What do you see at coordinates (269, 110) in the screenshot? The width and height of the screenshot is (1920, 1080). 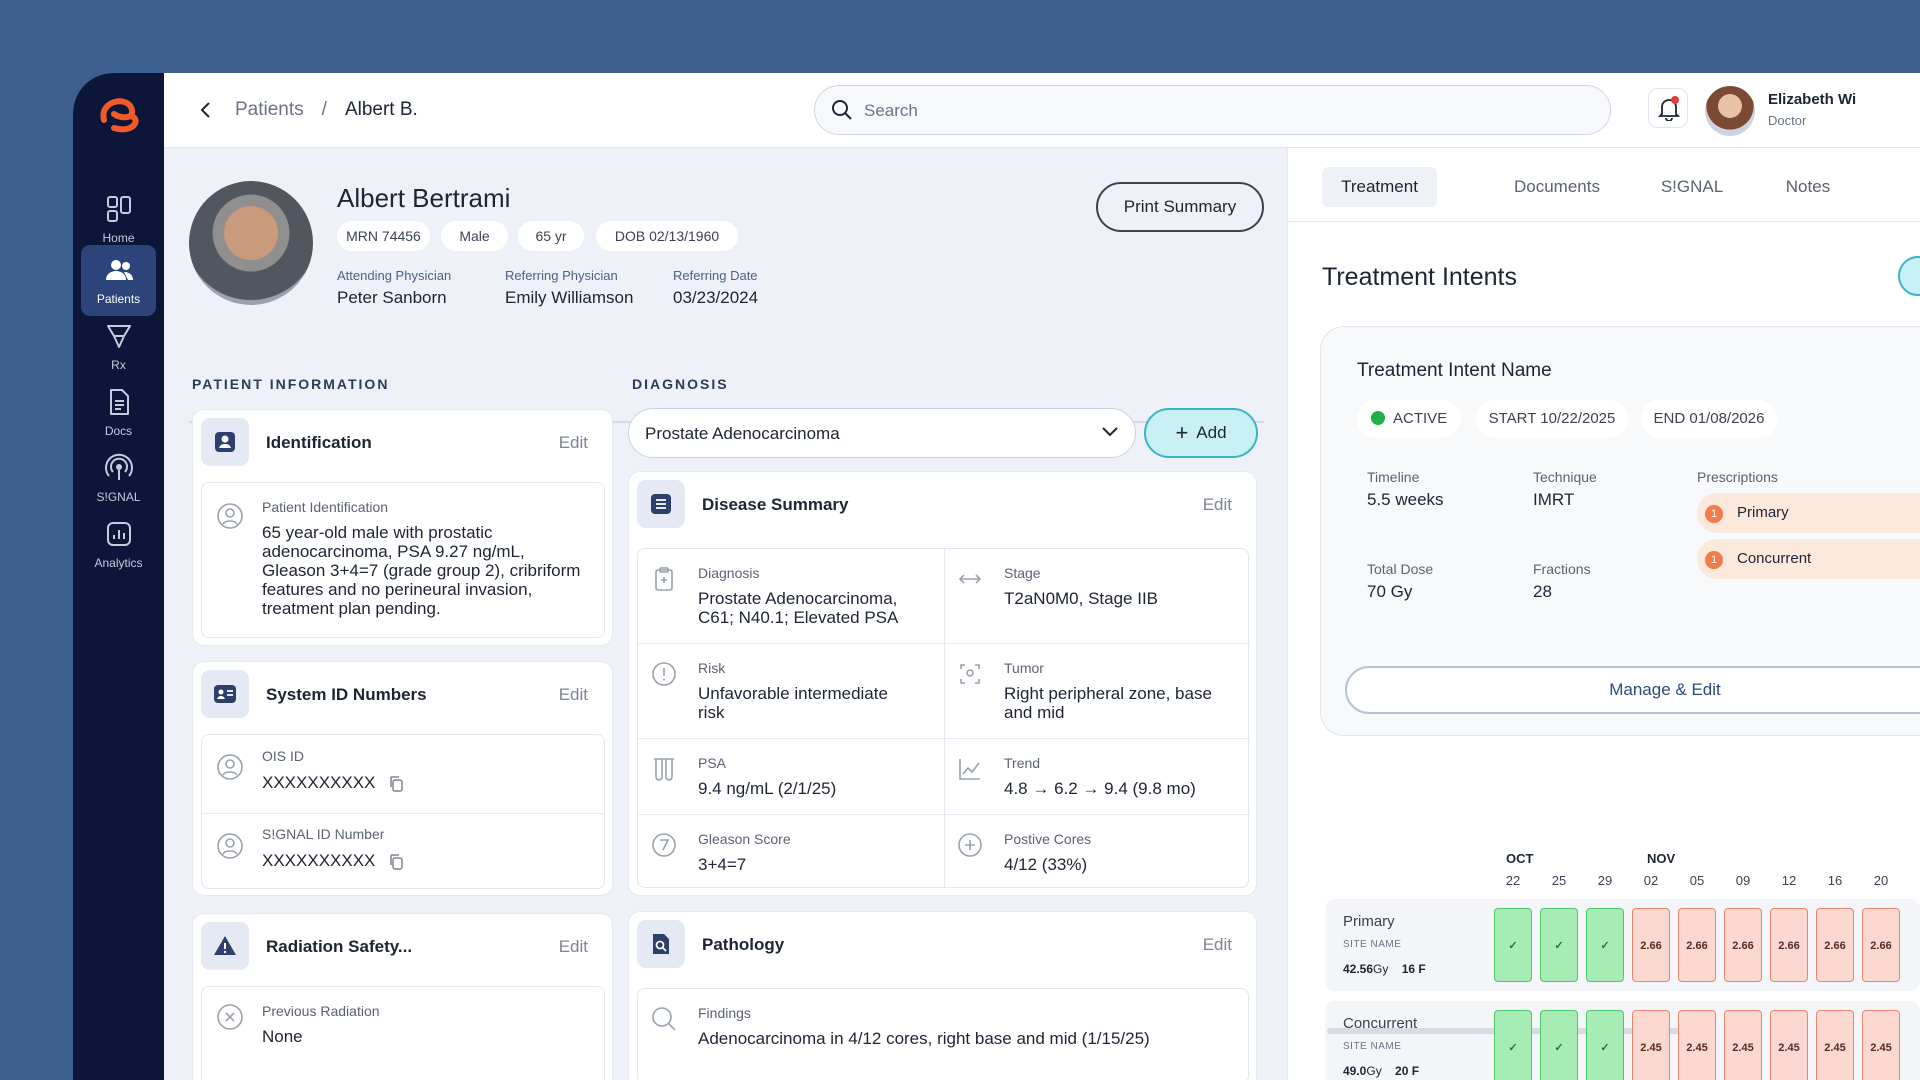 I see `breadcrumb-patients-link: Patients` at bounding box center [269, 110].